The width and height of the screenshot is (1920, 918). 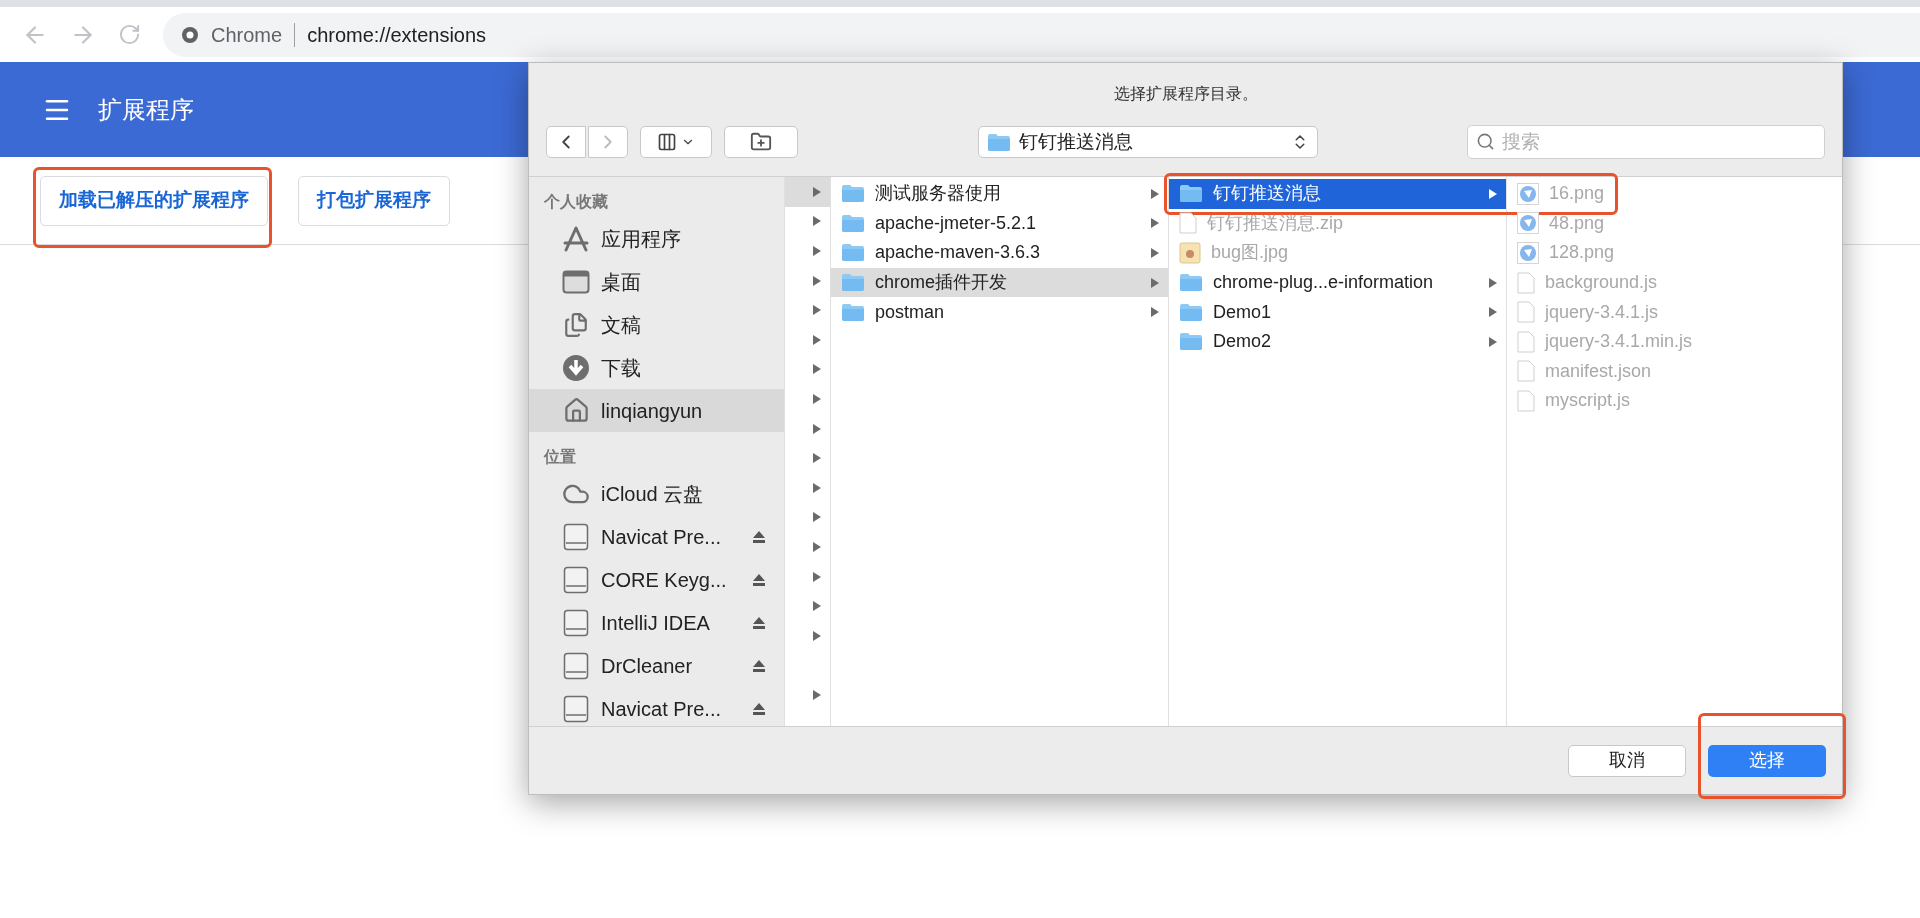 I want to click on file-row: apache-maven-3.6.3, so click(x=999, y=253).